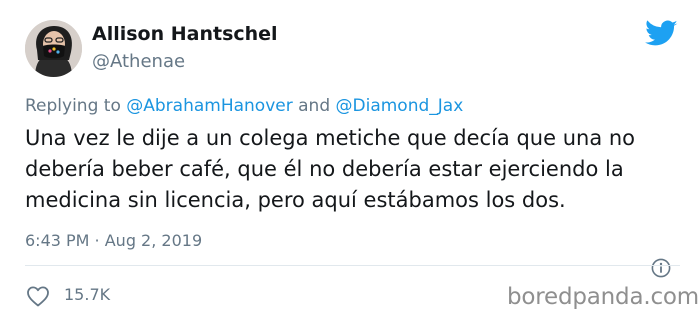 This screenshot has width=700, height=319. I want to click on tweet-timestamp: 6:43 PM · Aug 2, 2019, so click(113, 240).